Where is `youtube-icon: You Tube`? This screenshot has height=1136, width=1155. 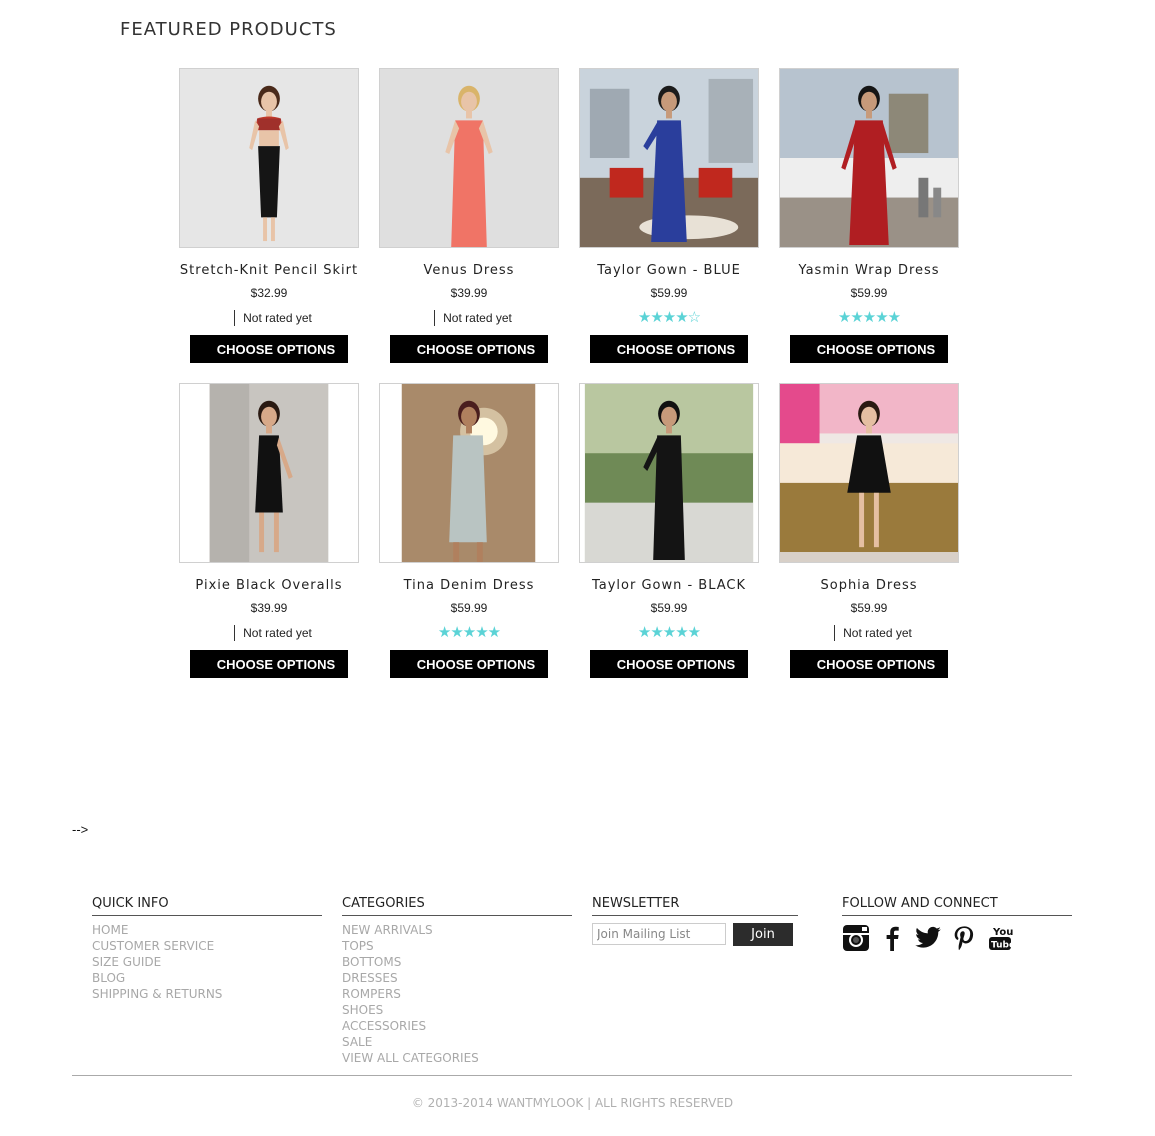
youtube-icon: You Tube is located at coordinates (1000, 938).